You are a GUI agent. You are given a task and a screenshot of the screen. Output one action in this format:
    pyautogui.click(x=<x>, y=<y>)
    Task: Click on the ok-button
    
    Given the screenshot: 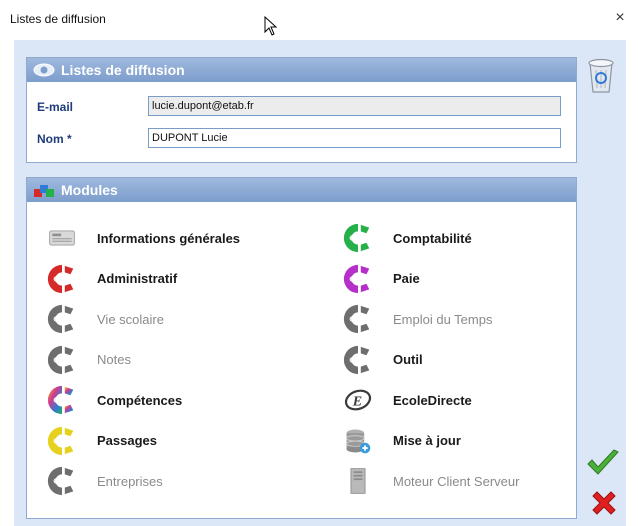 What is the action you would take?
    pyautogui.click(x=603, y=463)
    